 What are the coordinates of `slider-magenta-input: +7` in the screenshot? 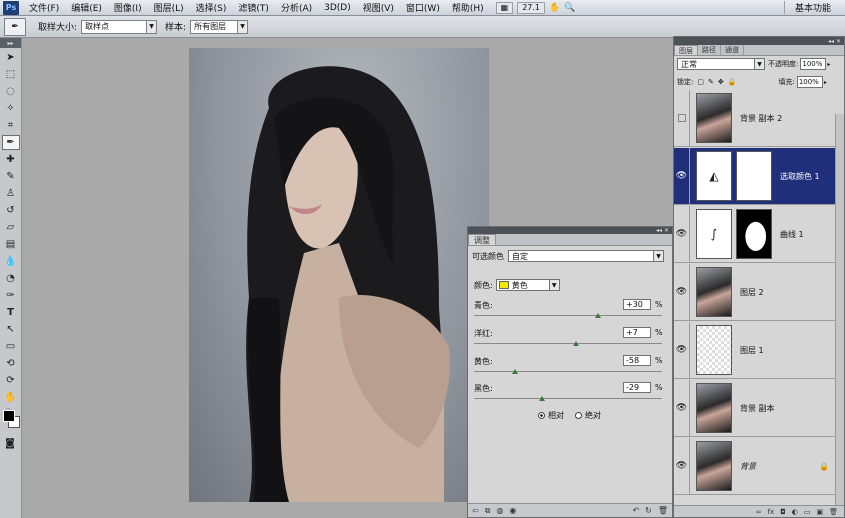 It's located at (637, 332).